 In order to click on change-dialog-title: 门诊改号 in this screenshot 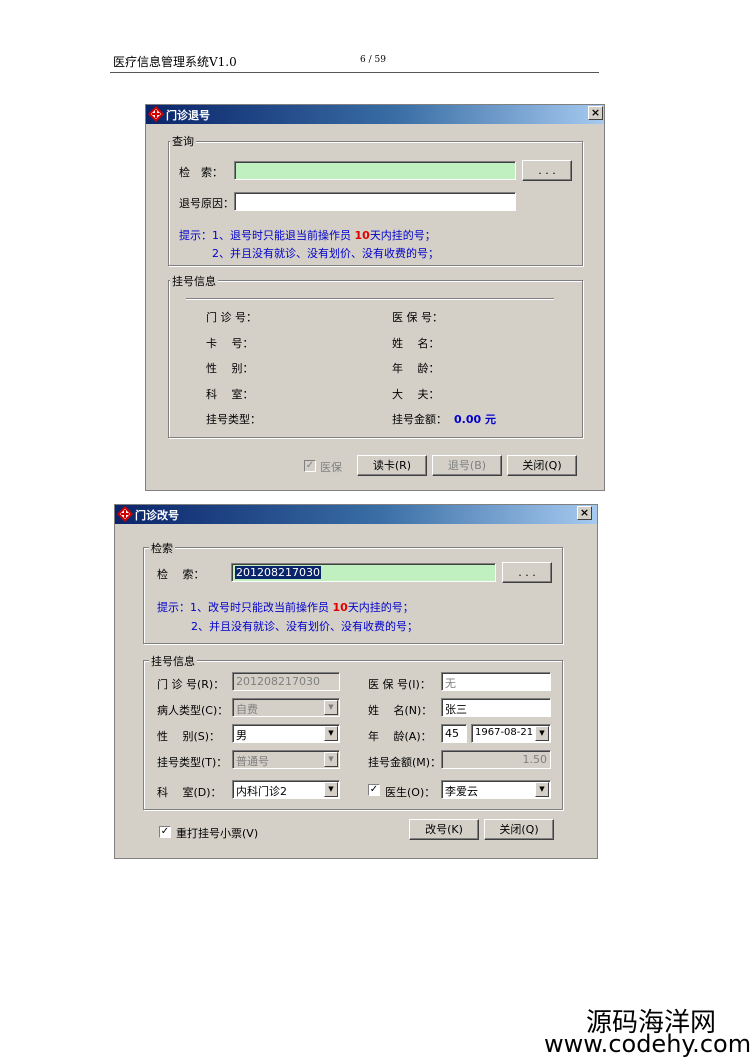, I will do `click(157, 515)`.